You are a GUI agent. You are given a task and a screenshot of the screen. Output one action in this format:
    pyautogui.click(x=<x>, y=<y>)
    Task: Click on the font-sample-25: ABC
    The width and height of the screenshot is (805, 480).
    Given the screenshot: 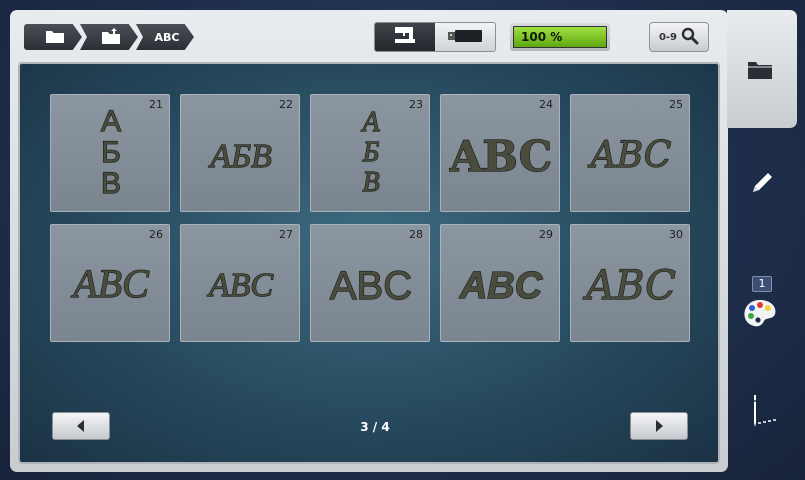 What is the action you would take?
    pyautogui.click(x=629, y=155)
    